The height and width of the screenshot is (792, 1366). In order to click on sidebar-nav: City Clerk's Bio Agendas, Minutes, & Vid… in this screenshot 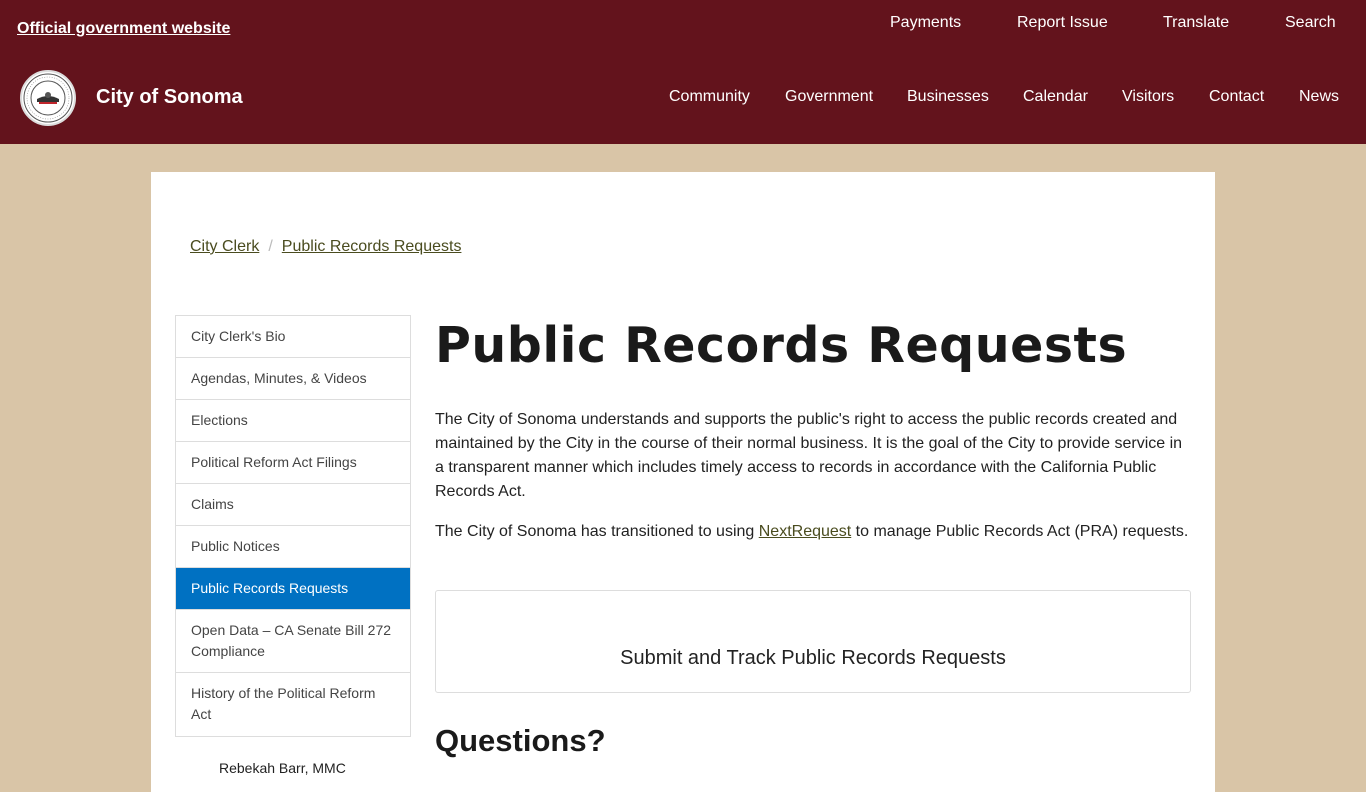, I will do `click(293, 526)`.